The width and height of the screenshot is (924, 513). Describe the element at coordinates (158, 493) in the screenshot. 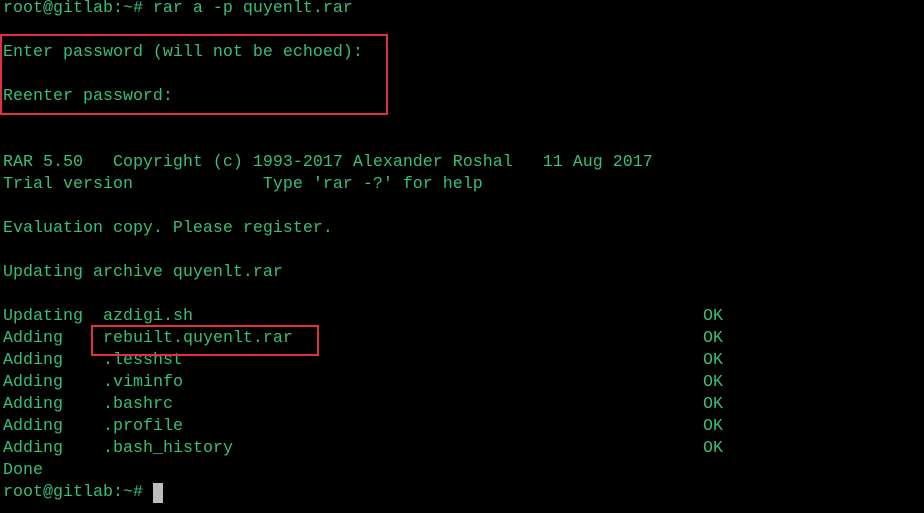

I see `cursor` at that location.